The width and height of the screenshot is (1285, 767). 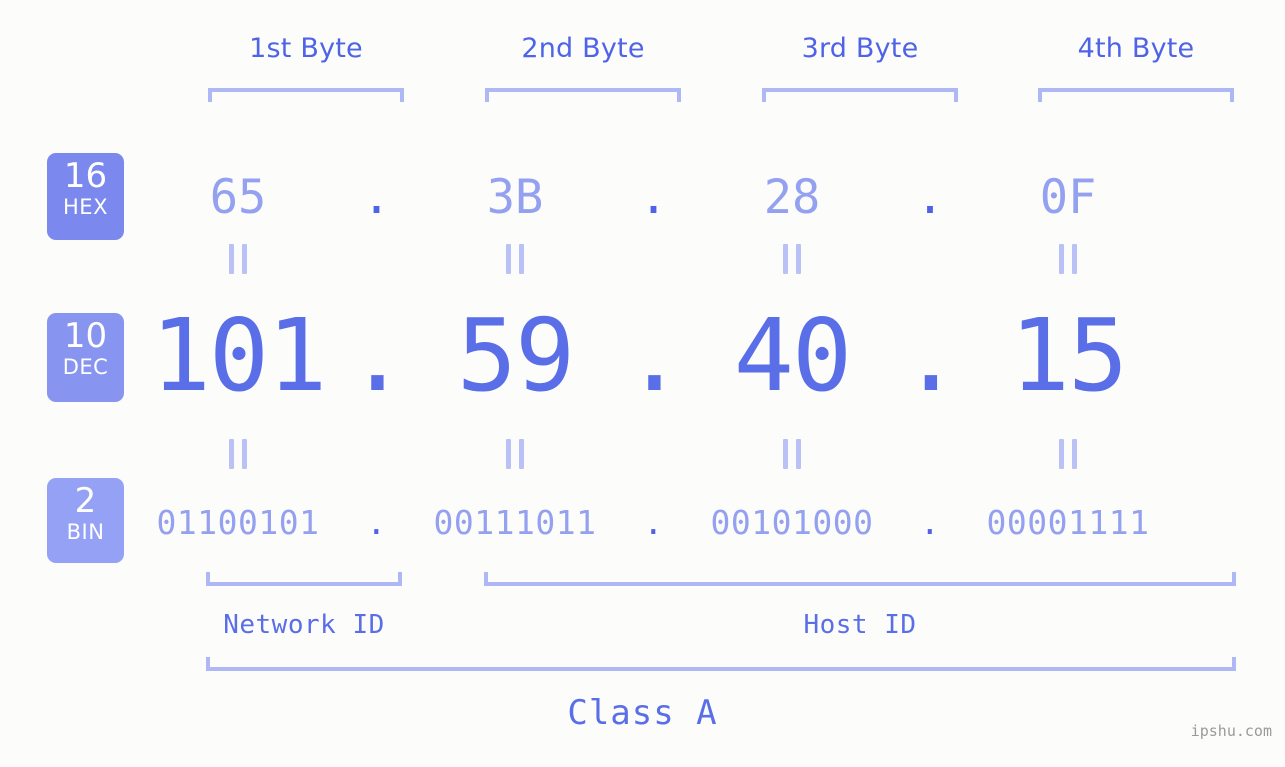 I want to click on bin-octet-4: 00001111, so click(x=1068, y=522).